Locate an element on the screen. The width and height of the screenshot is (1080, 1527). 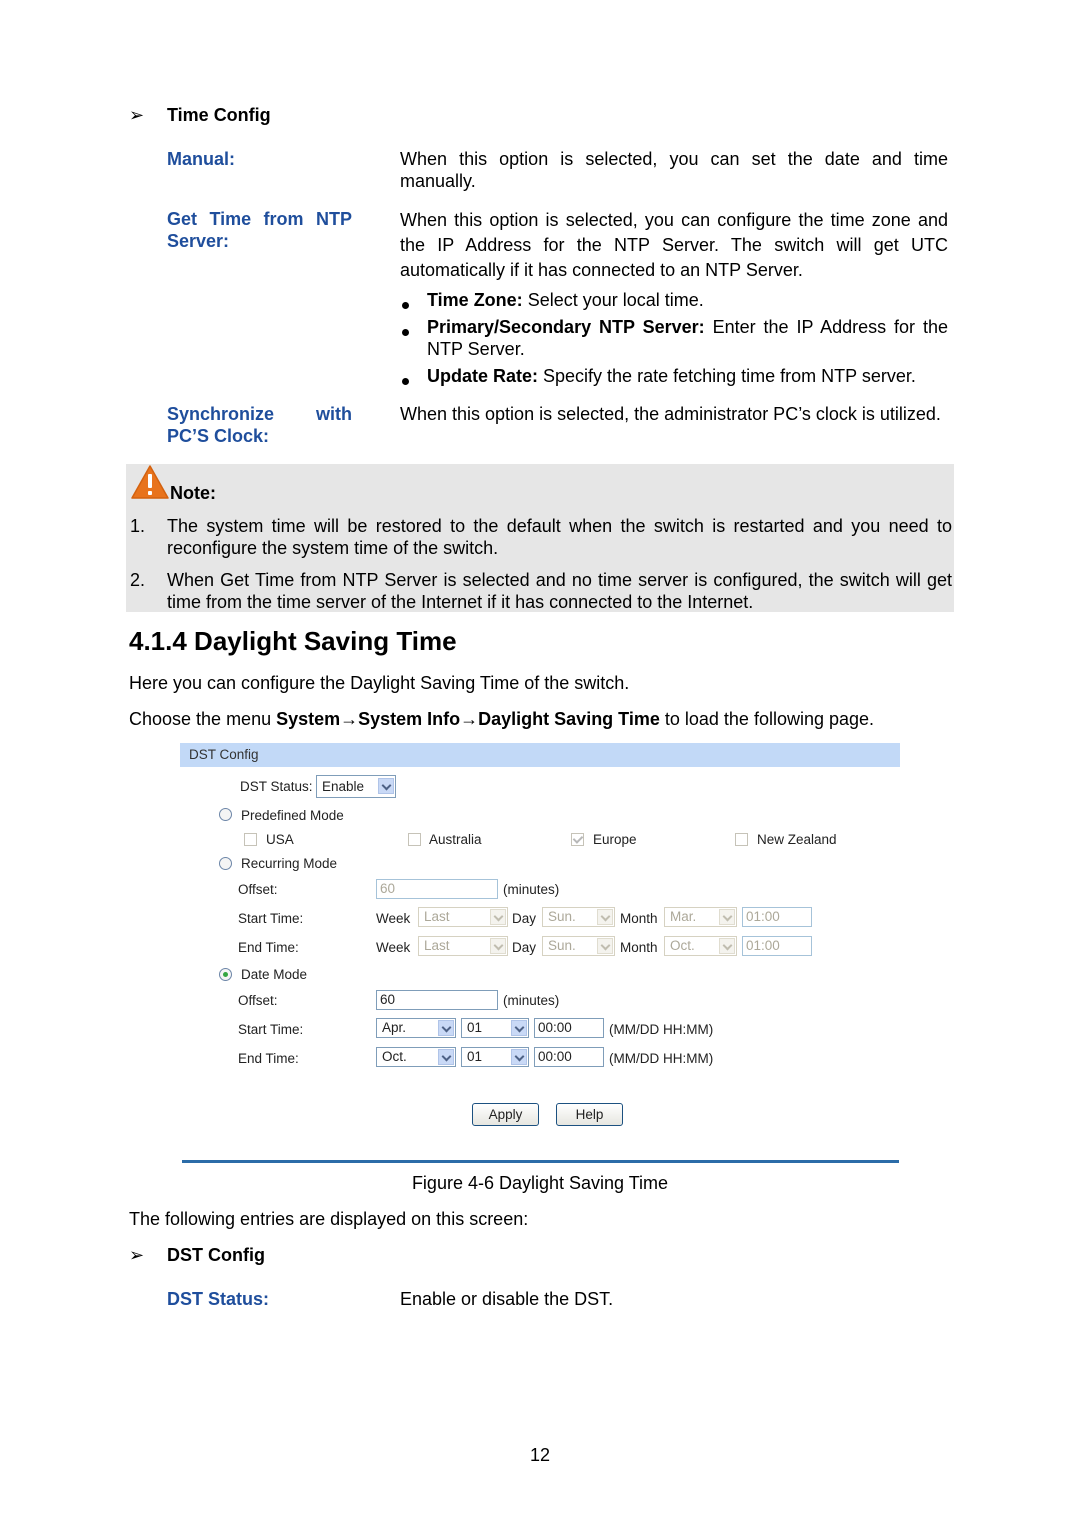
recurring-mode-radio is located at coordinates (225, 863).